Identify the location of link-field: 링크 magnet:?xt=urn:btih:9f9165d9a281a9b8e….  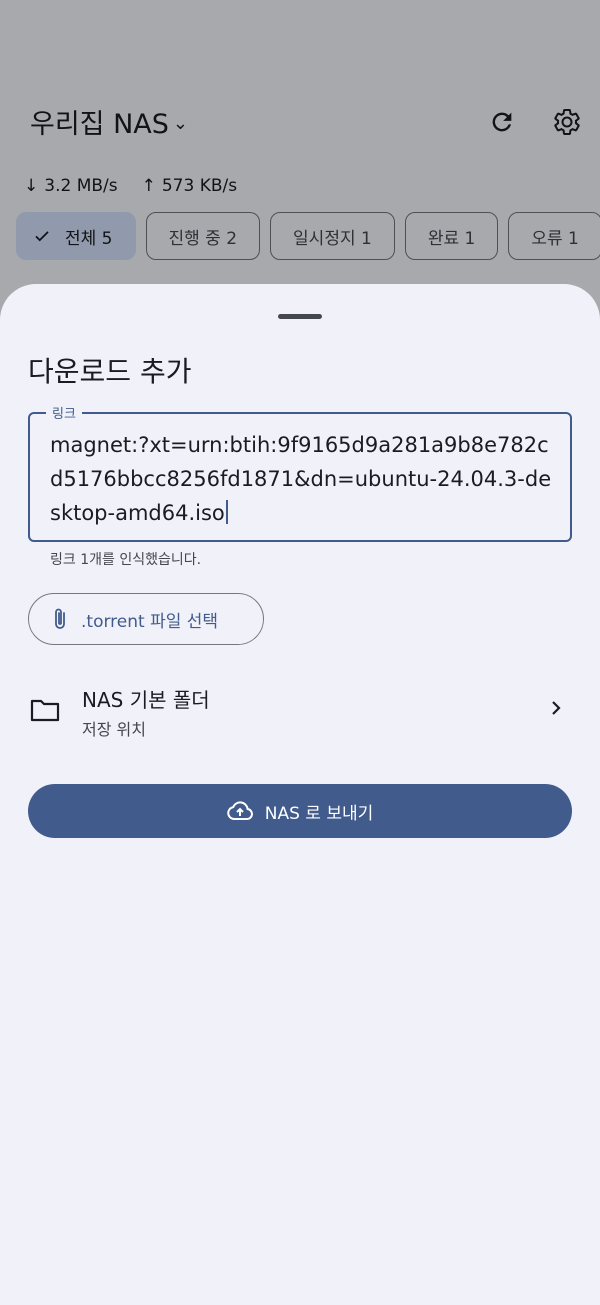
(300, 472).